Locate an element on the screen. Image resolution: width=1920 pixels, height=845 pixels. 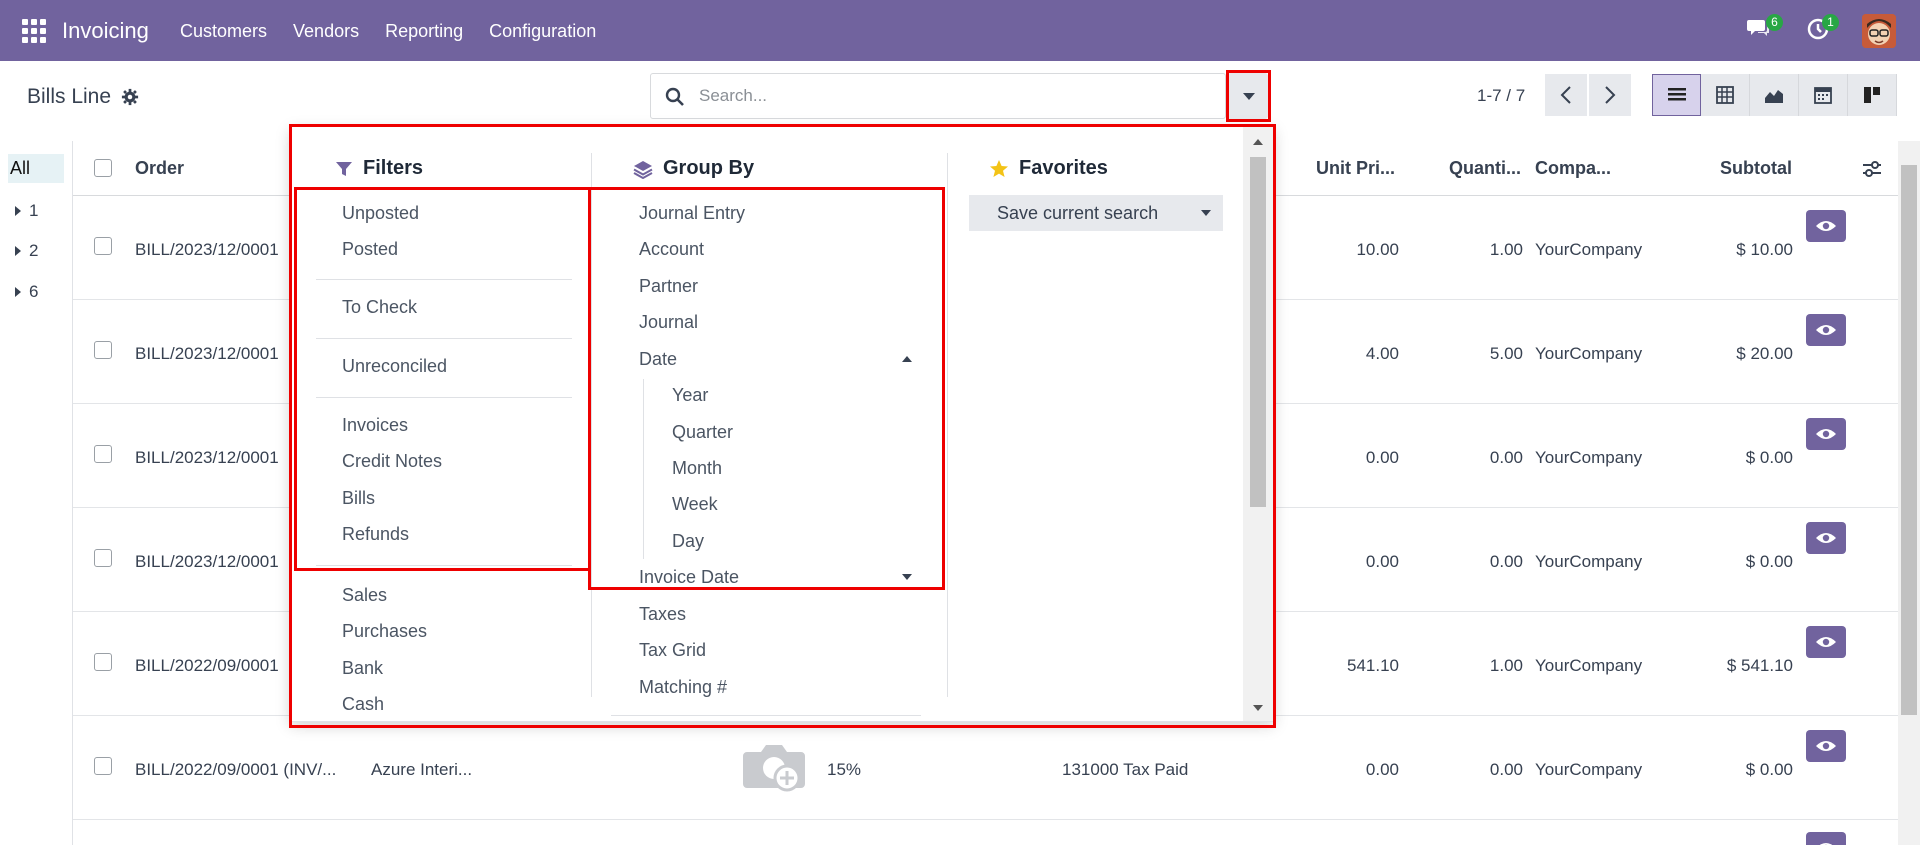
groupby-journal: Journal is located at coordinates (668, 322).